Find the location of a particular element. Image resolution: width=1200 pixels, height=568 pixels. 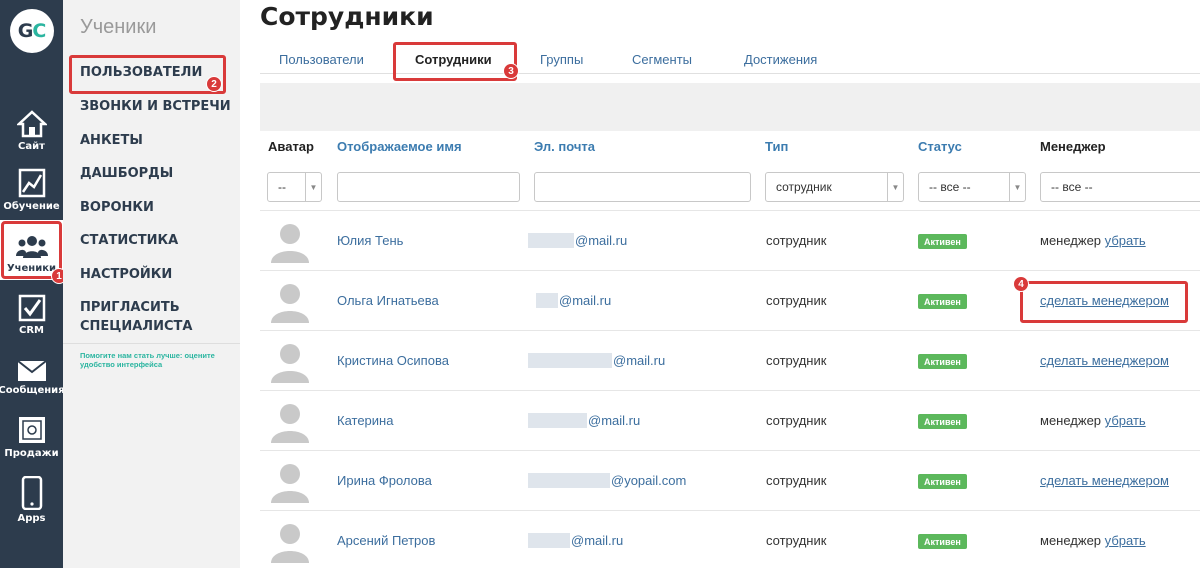

status-filter-select: -- все -- ▼ is located at coordinates (972, 187).